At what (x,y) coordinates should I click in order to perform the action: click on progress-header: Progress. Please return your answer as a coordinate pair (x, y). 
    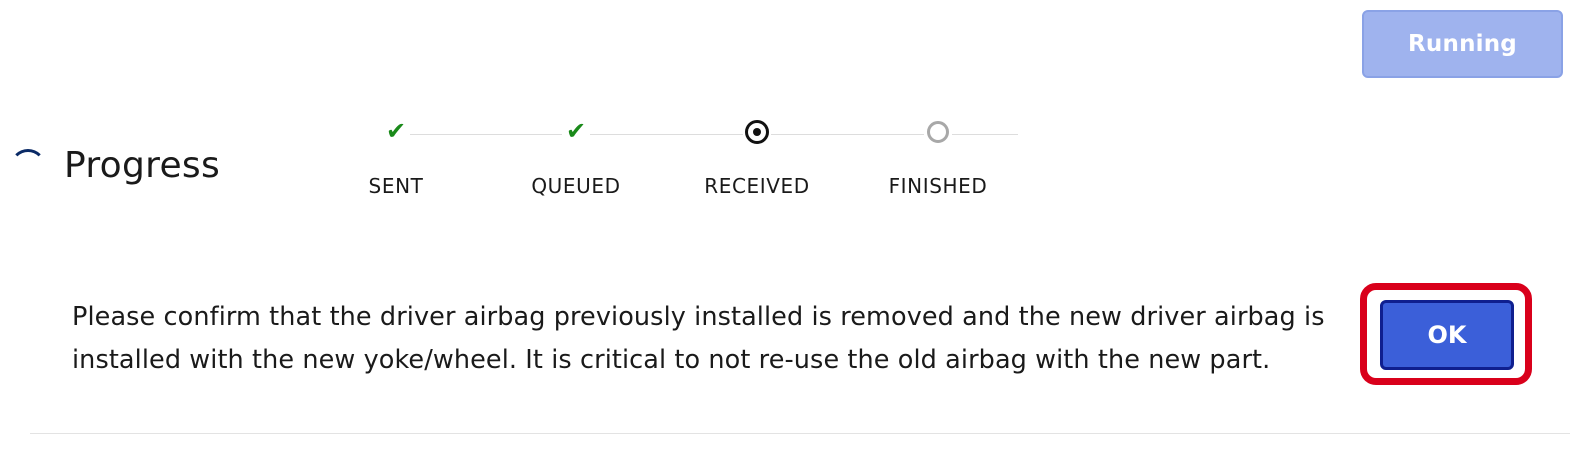
    Looking at the image, I should click on (115, 165).